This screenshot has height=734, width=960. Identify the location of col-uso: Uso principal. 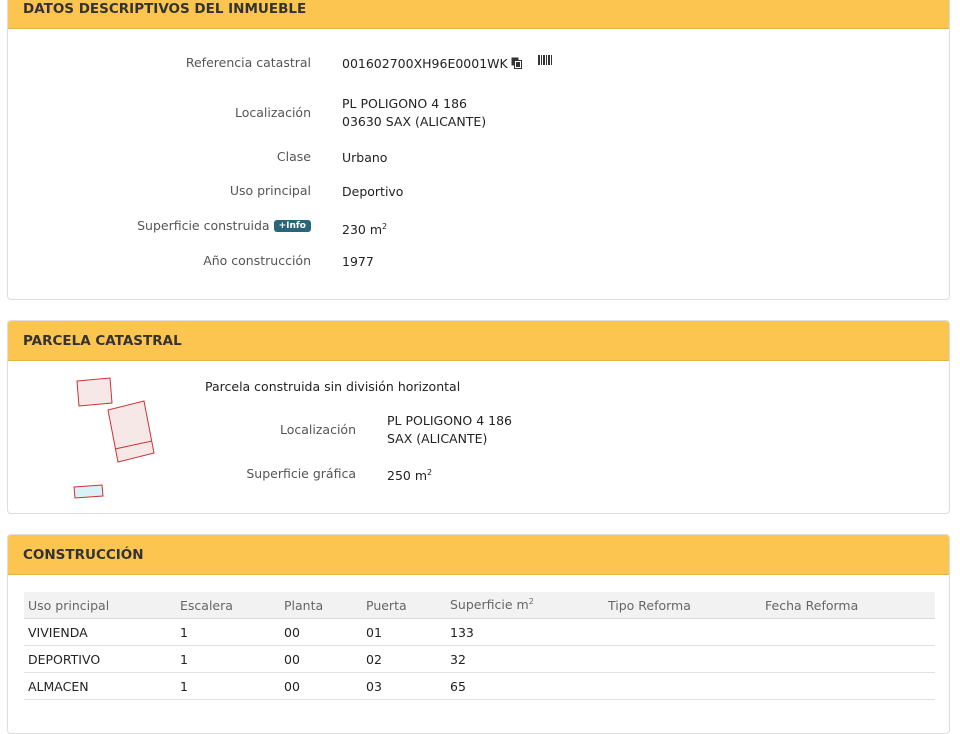
(100, 605).